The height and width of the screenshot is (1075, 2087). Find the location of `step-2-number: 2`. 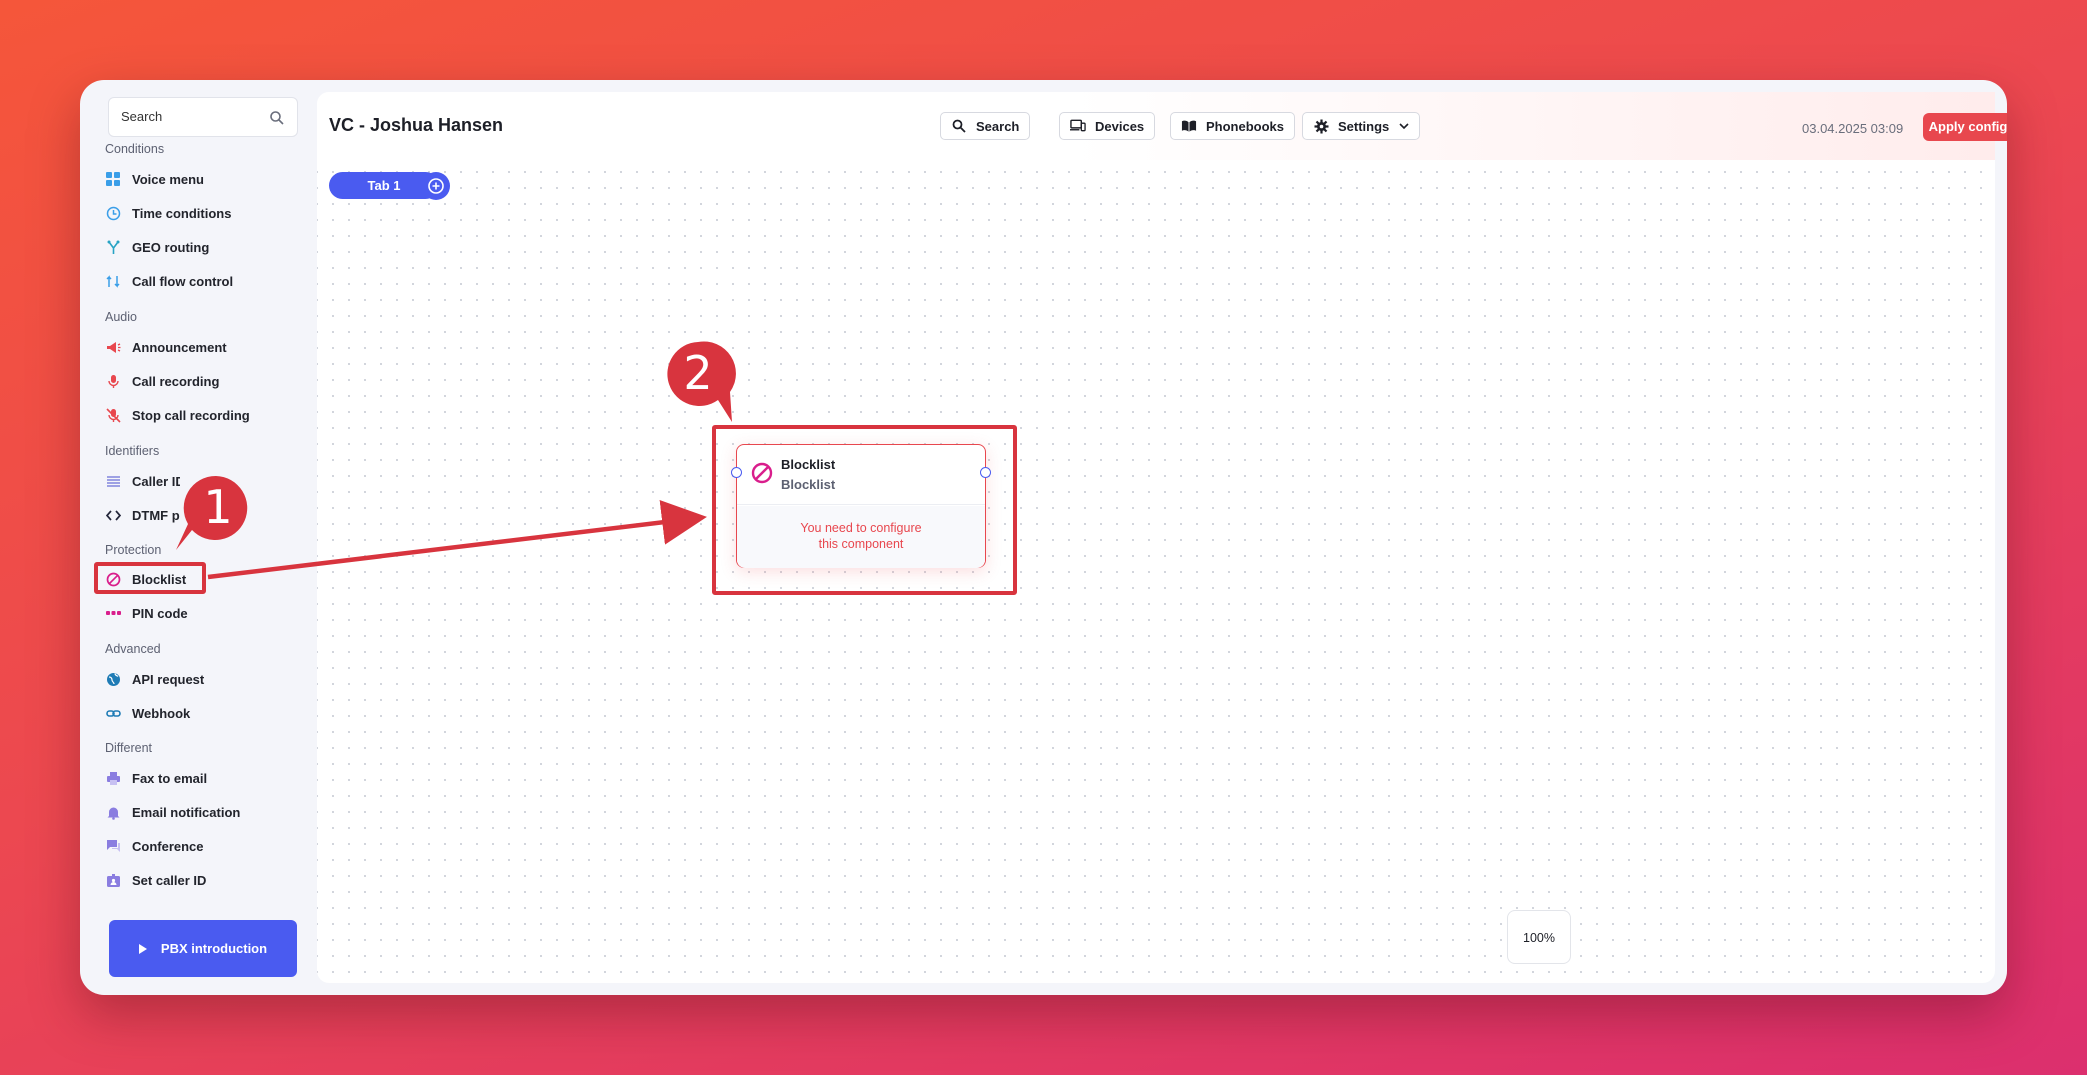

step-2-number: 2 is located at coordinates (698, 373).